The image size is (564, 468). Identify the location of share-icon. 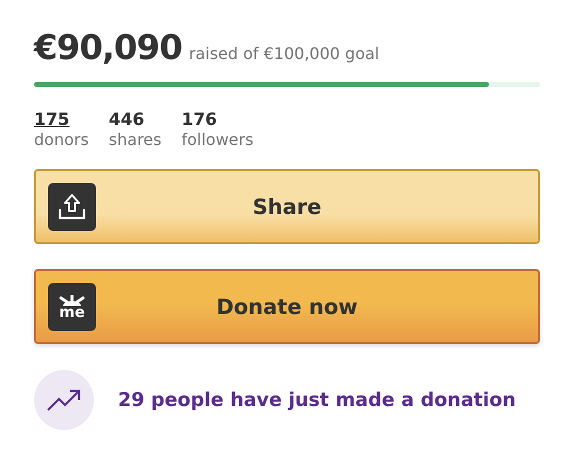
(72, 206).